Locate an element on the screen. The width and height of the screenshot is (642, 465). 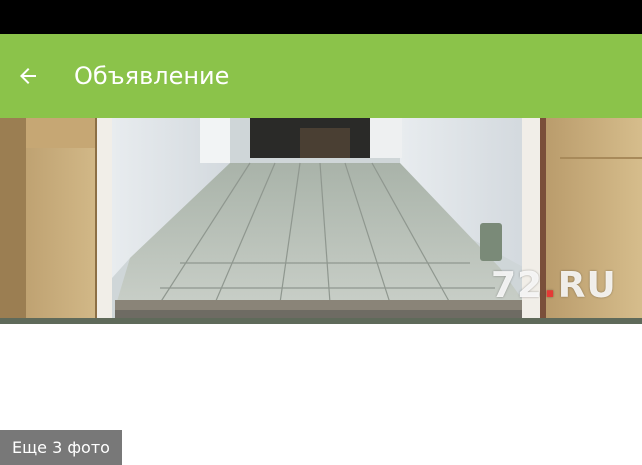
page-title: Объявление is located at coordinates (152, 76).